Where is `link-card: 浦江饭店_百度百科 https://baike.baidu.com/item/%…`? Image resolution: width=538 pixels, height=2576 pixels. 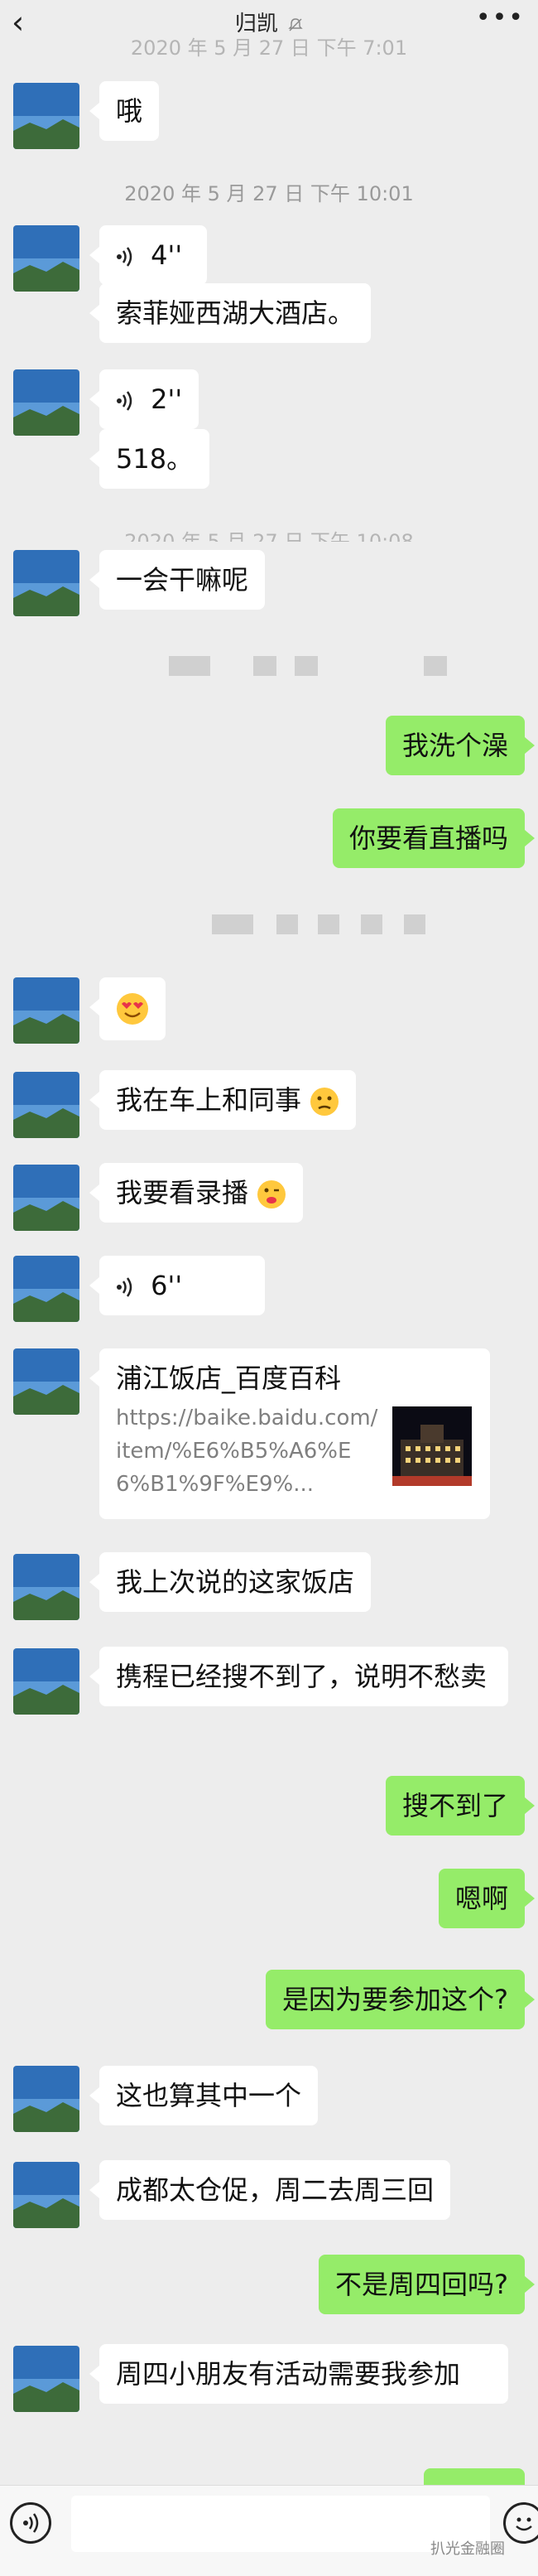 link-card: 浦江饭店_百度百科 https://baike.baidu.com/item/%… is located at coordinates (289, 1433).